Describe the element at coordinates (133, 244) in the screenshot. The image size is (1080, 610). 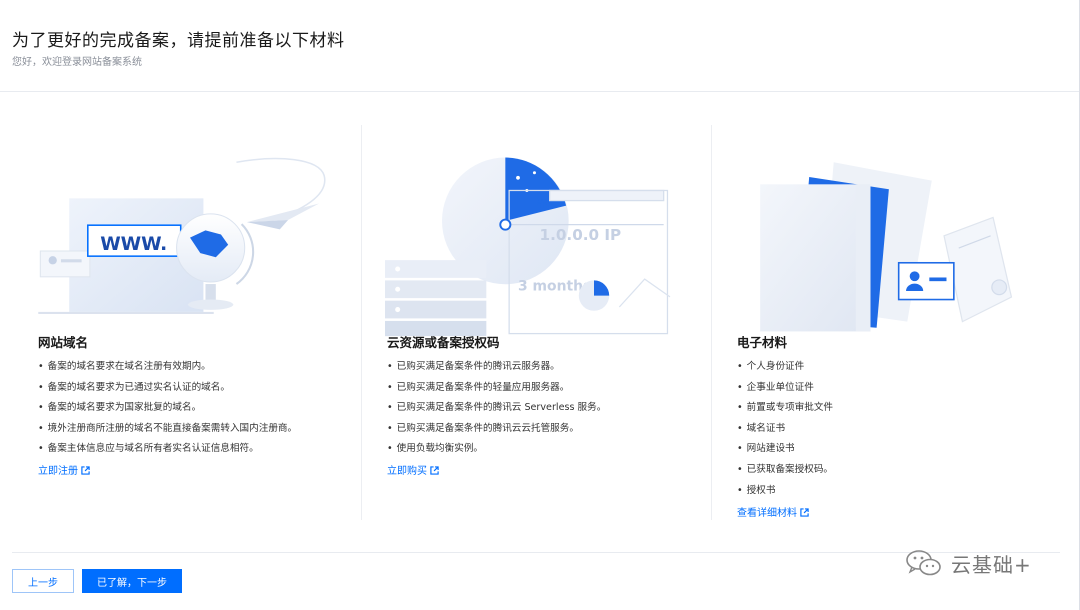
I see `www-text: WWW.` at that location.